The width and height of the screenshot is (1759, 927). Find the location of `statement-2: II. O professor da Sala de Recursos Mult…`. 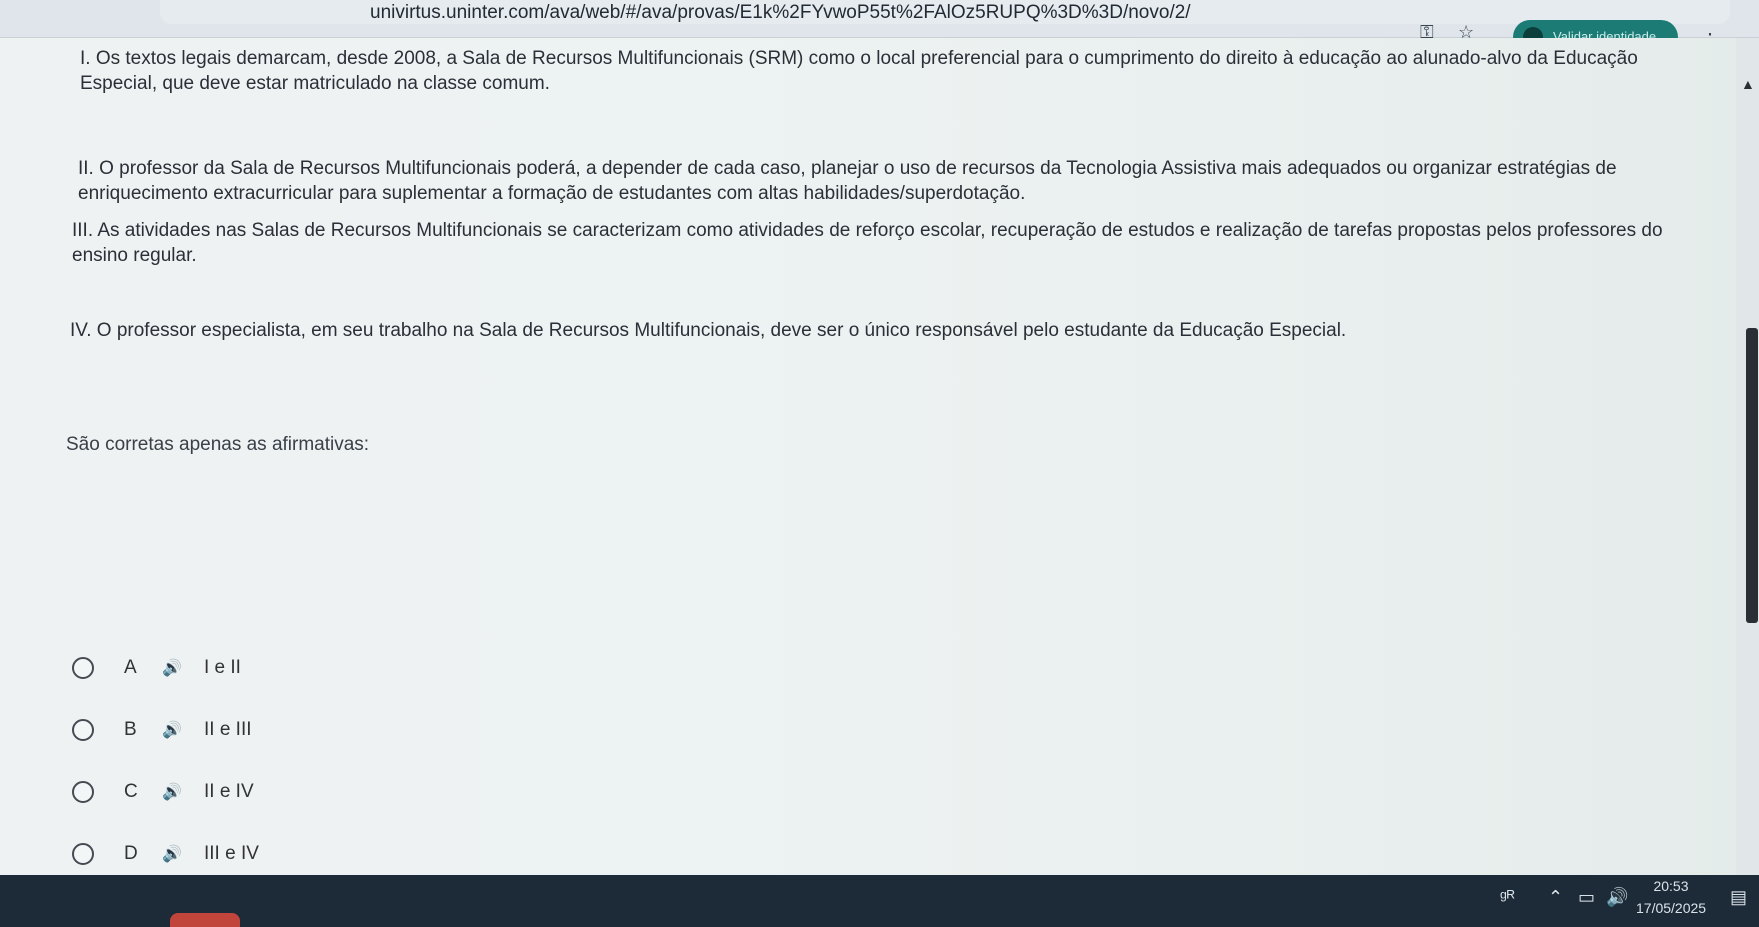

statement-2: II. O professor da Sala de Recursos Mult… is located at coordinates (847, 181).